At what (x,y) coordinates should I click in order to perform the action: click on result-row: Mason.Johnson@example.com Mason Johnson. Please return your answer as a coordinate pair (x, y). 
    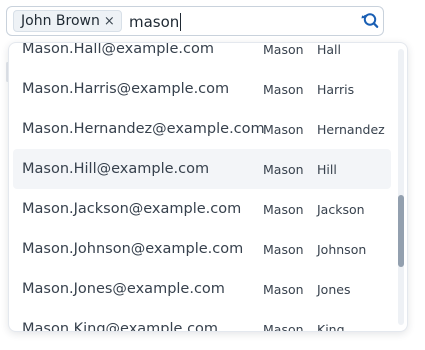
    Looking at the image, I should click on (202, 249).